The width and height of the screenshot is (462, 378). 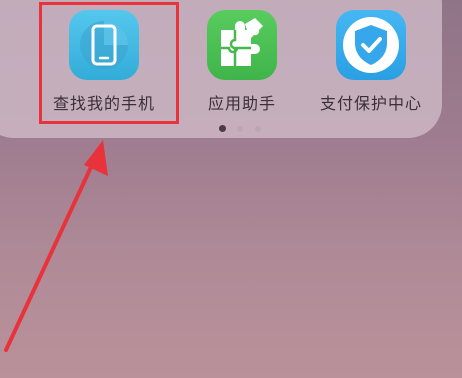 What do you see at coordinates (56, 246) in the screenshot?
I see `annotation-arrow` at bounding box center [56, 246].